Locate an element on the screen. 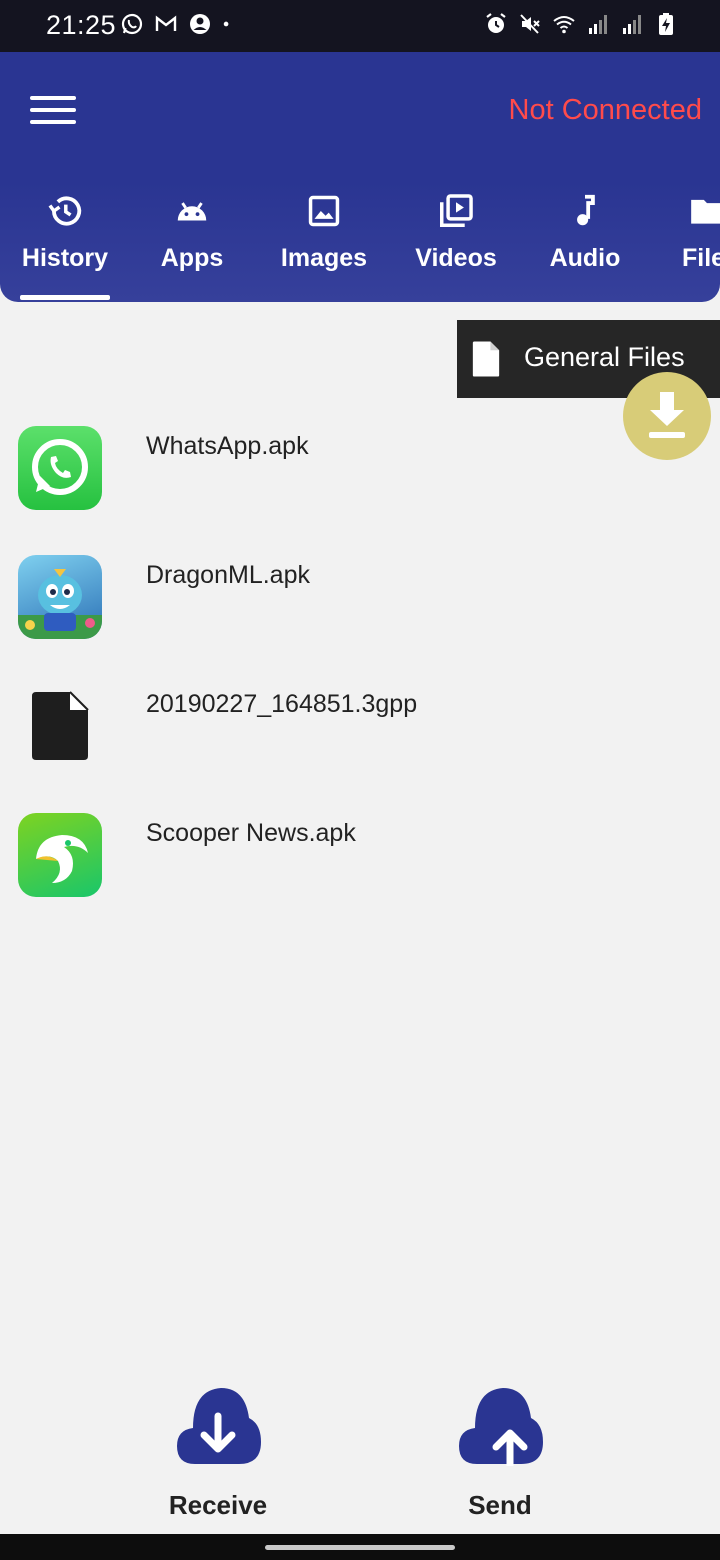 The width and height of the screenshot is (720, 1560). scooper-news-icon is located at coordinates (60, 855).